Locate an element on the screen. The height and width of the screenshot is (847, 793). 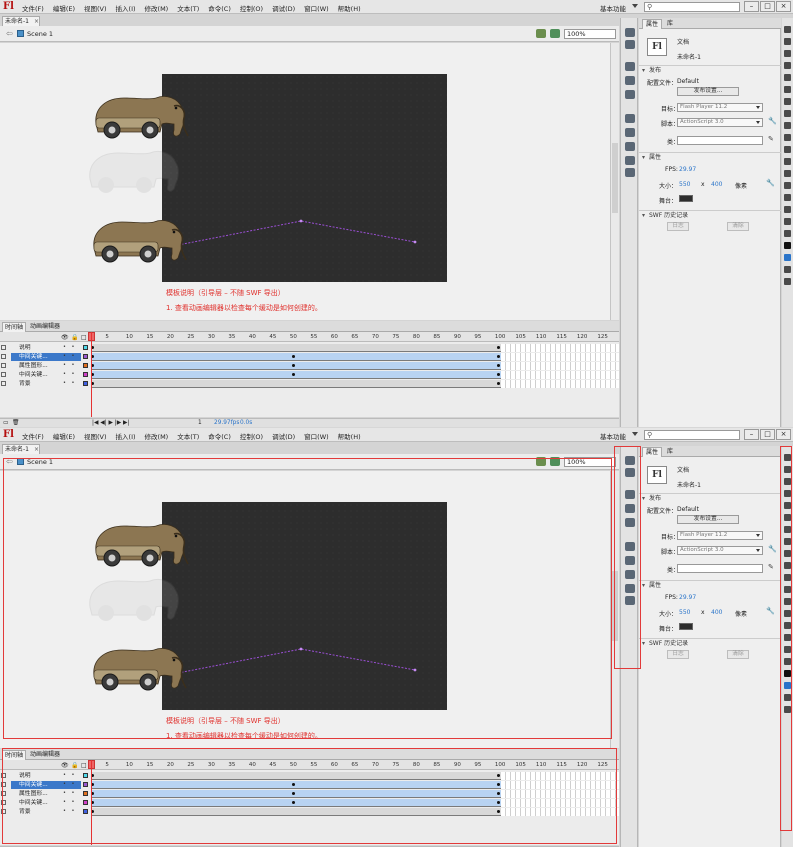
menu-item: 命令(C) is located at coordinates (219, 436).